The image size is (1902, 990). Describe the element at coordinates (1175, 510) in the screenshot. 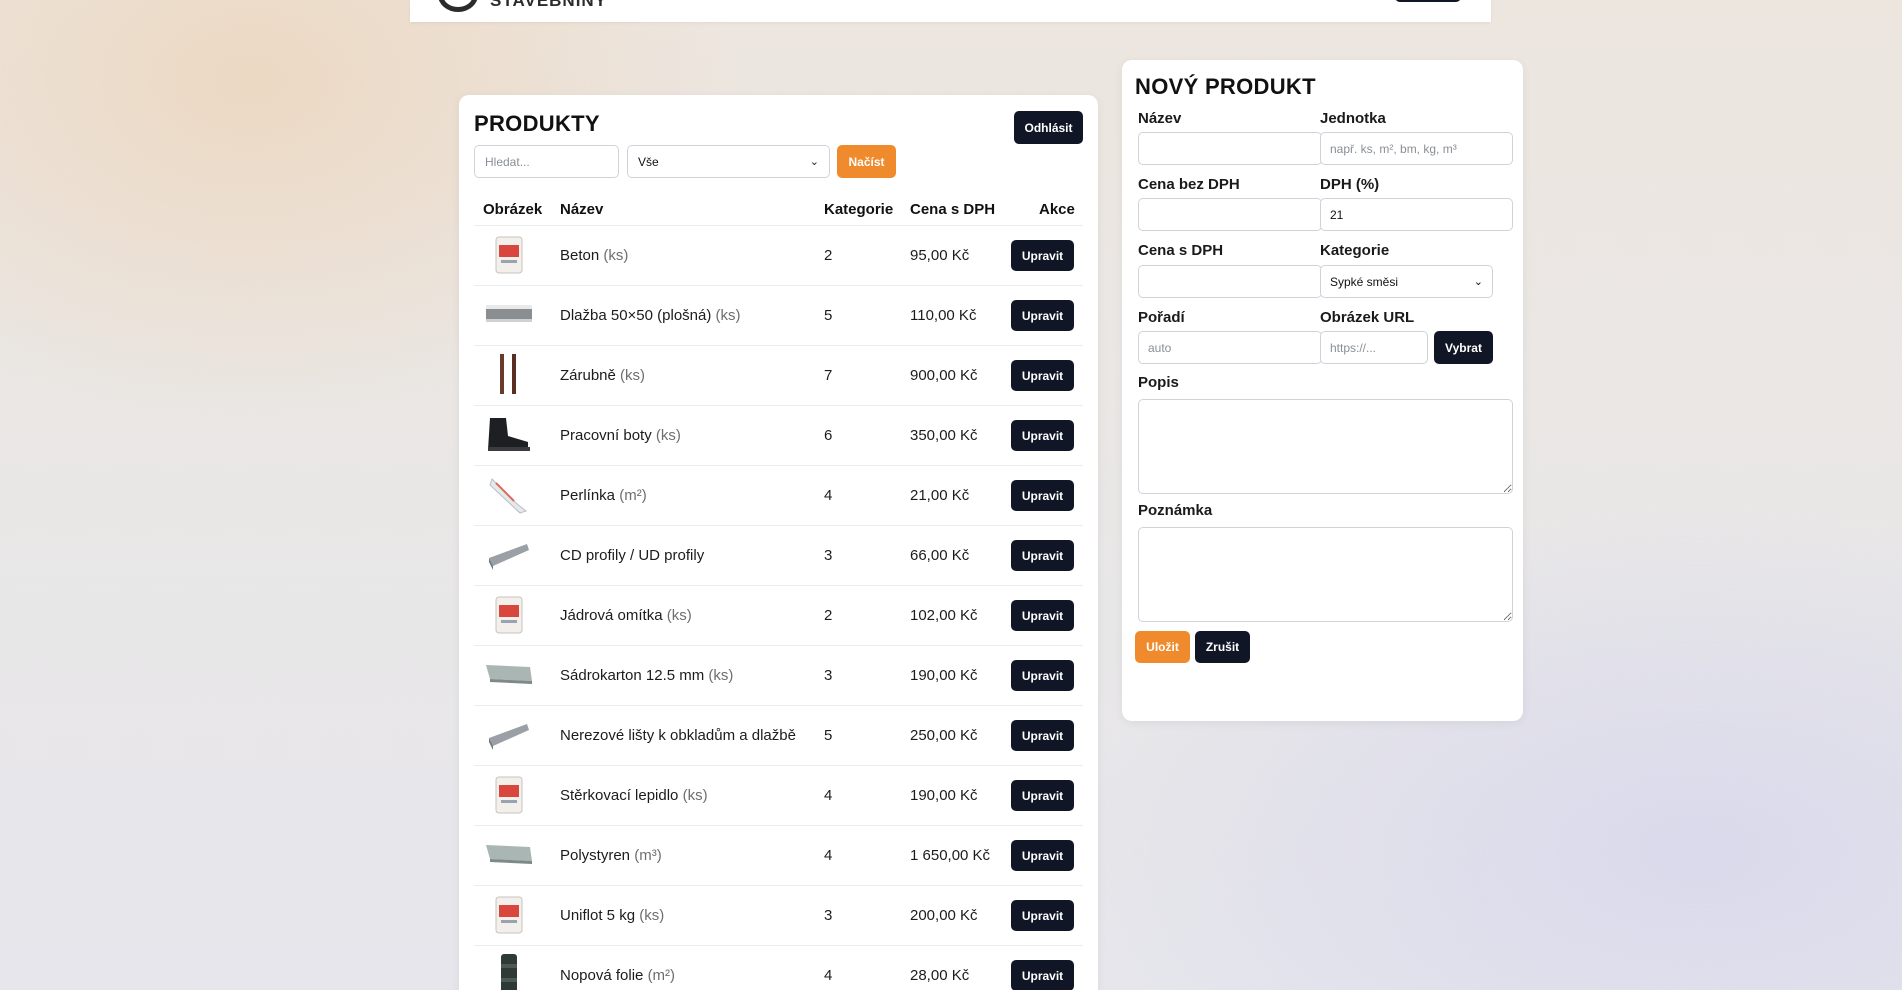

I see `note-label: Poznámka` at that location.